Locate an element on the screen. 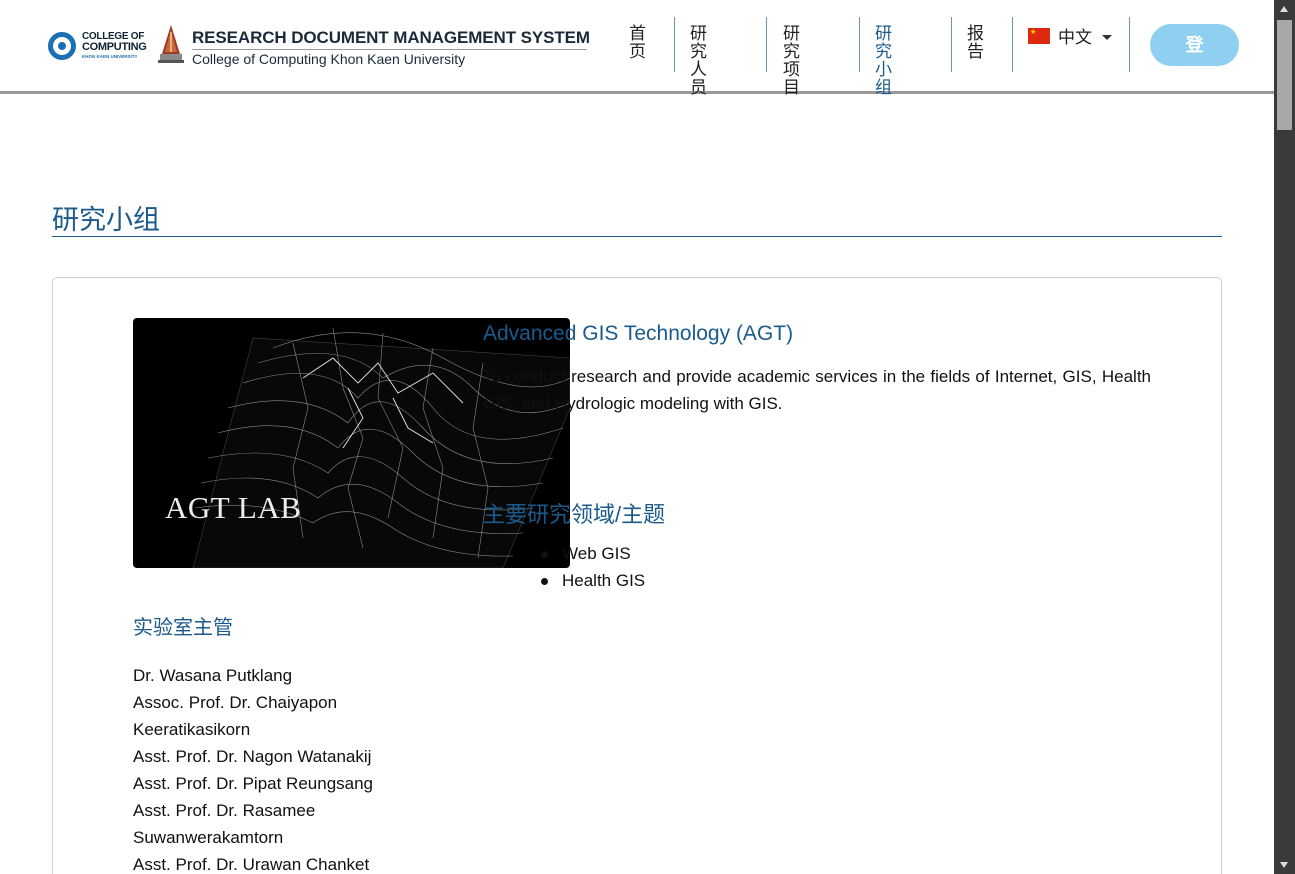 This screenshot has height=874, width=1295. page-scrollbar is located at coordinates (1284, 437).